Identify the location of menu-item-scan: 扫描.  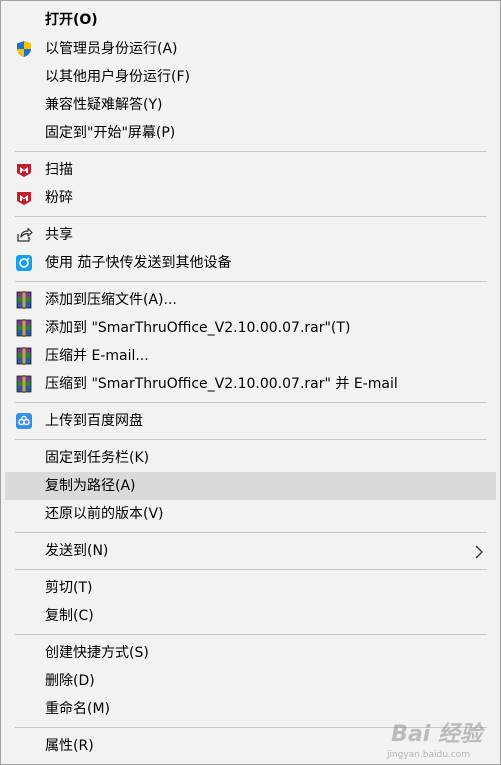
(250, 170).